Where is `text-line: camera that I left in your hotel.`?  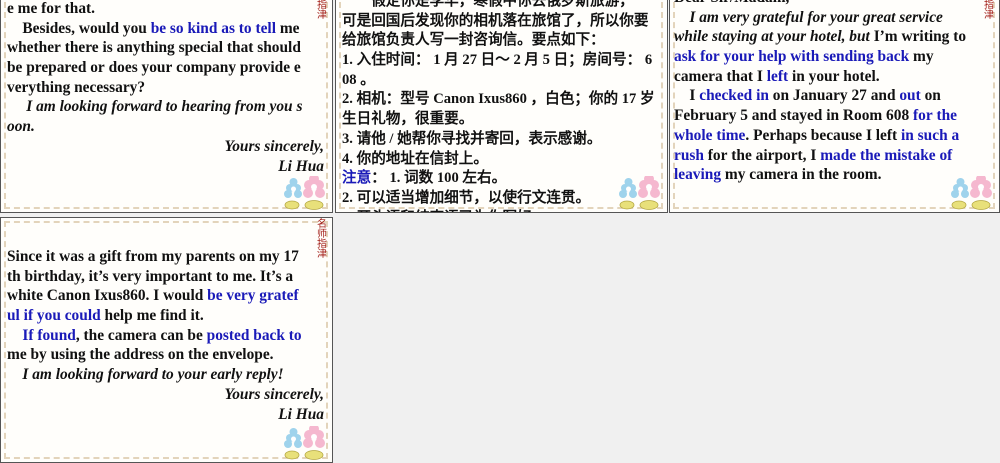
text-line: camera that I left in your hotel. is located at coordinates (833, 77).